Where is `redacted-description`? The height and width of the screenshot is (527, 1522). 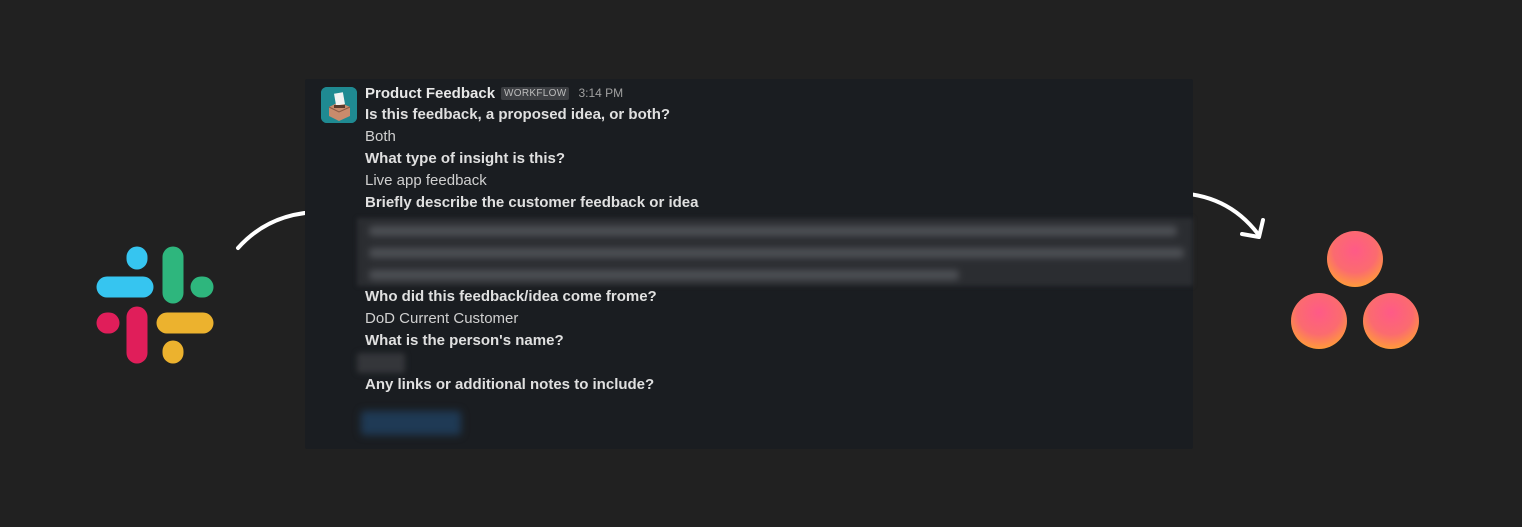
redacted-description is located at coordinates (775, 252).